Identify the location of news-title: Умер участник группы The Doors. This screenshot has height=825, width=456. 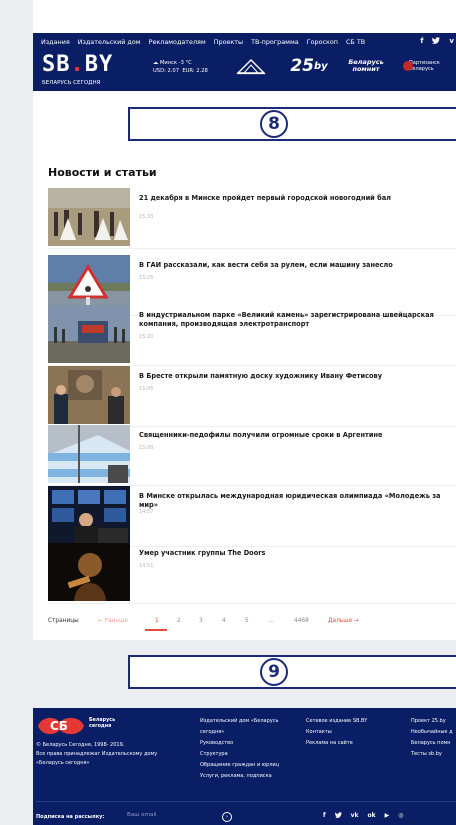
(295, 553).